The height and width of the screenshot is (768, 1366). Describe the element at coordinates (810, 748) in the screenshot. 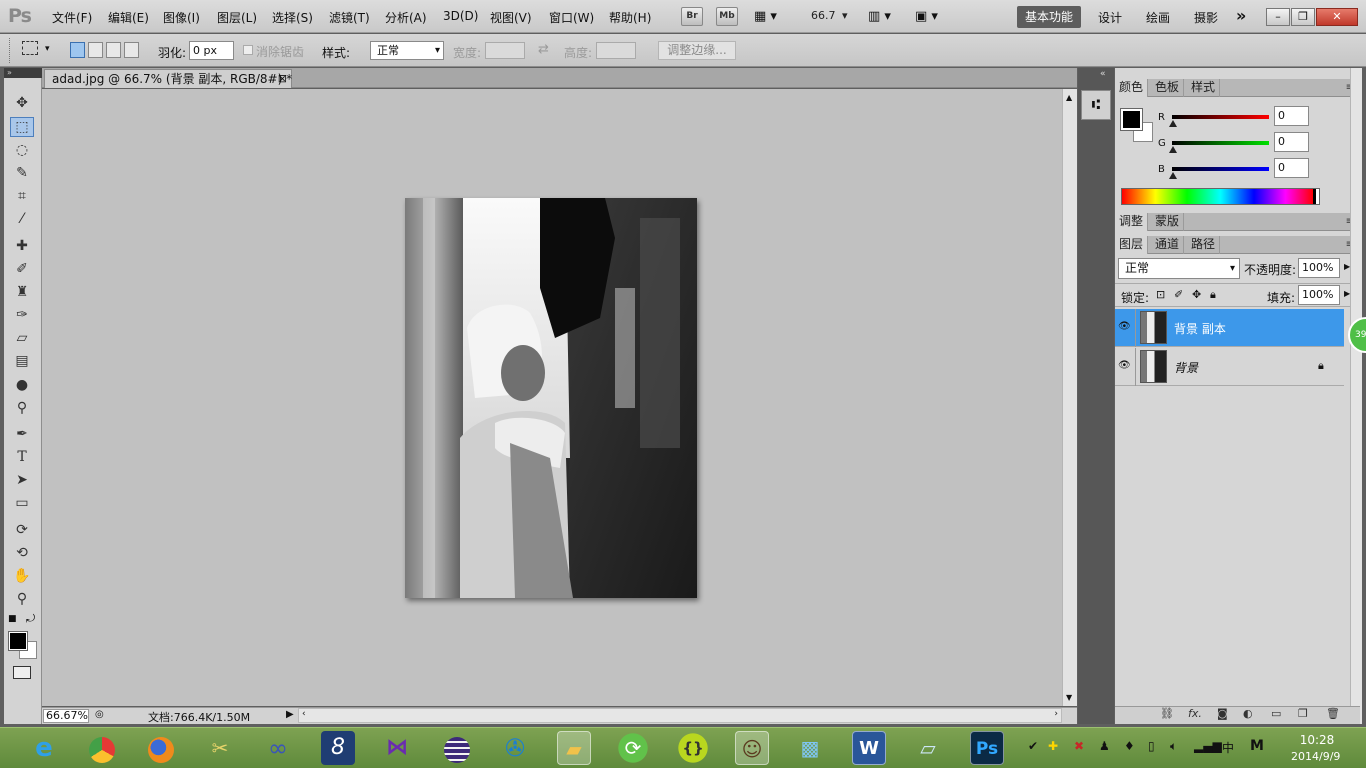

I see `photo-viewer-icon: ▩` at that location.